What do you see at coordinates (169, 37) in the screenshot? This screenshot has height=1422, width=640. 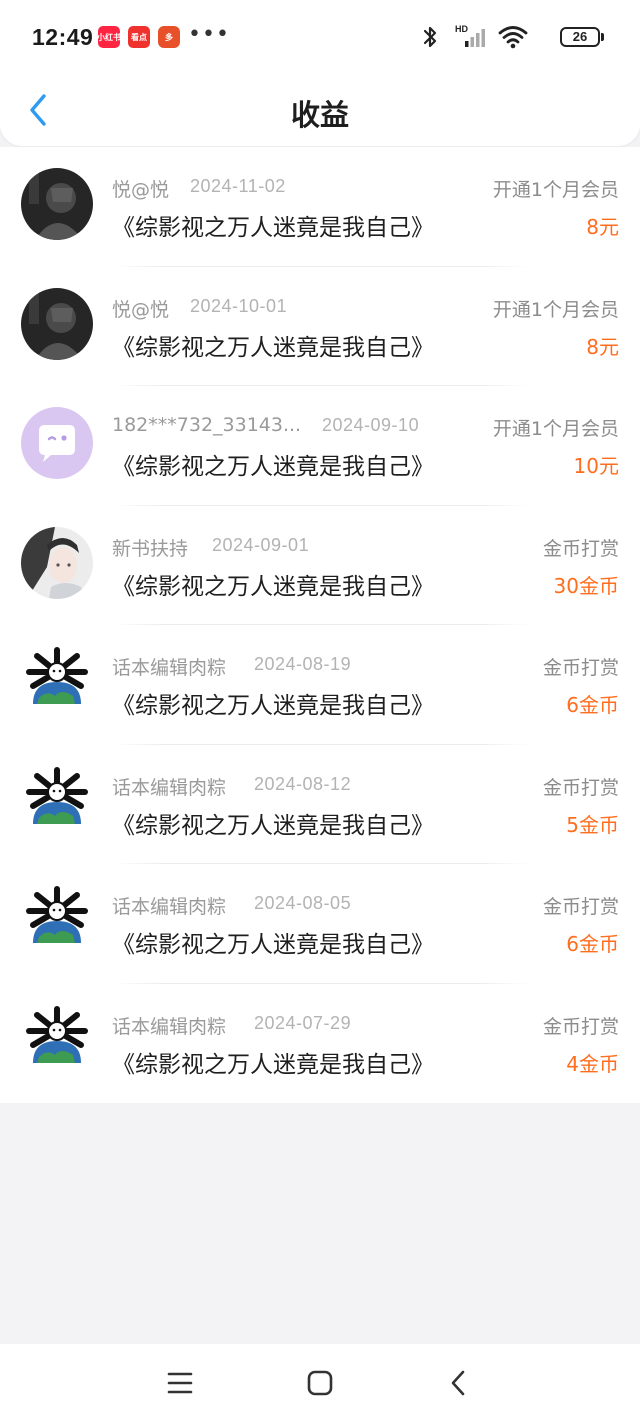 I see `game-app-icon: 多` at bounding box center [169, 37].